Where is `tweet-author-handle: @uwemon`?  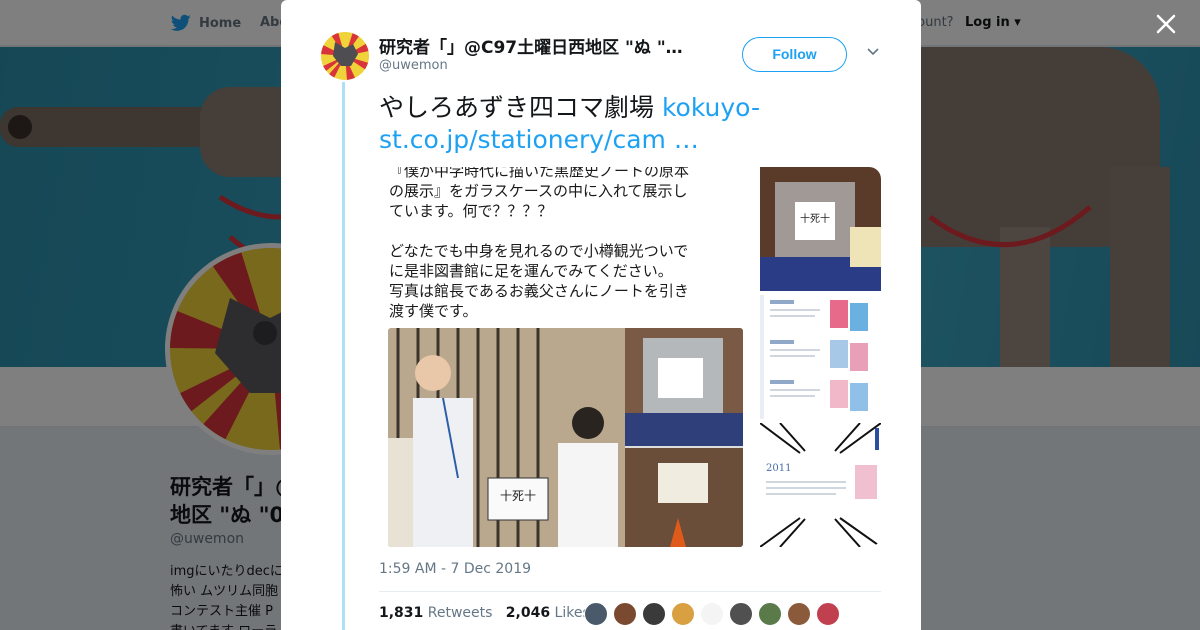 tweet-author-handle: @uwemon is located at coordinates (413, 65).